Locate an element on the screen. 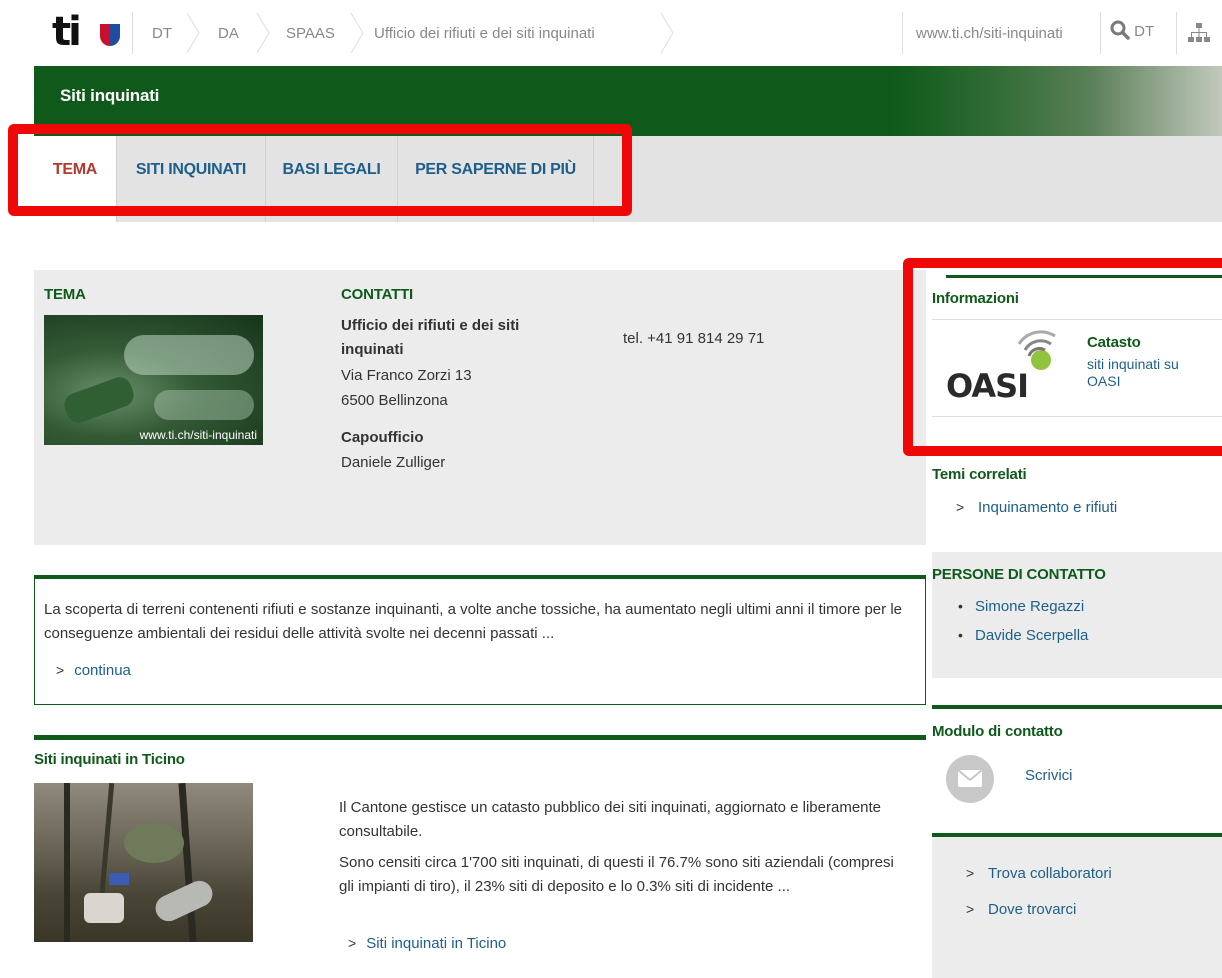 This screenshot has width=1222, height=978. continua-link: > continua is located at coordinates (93, 670).